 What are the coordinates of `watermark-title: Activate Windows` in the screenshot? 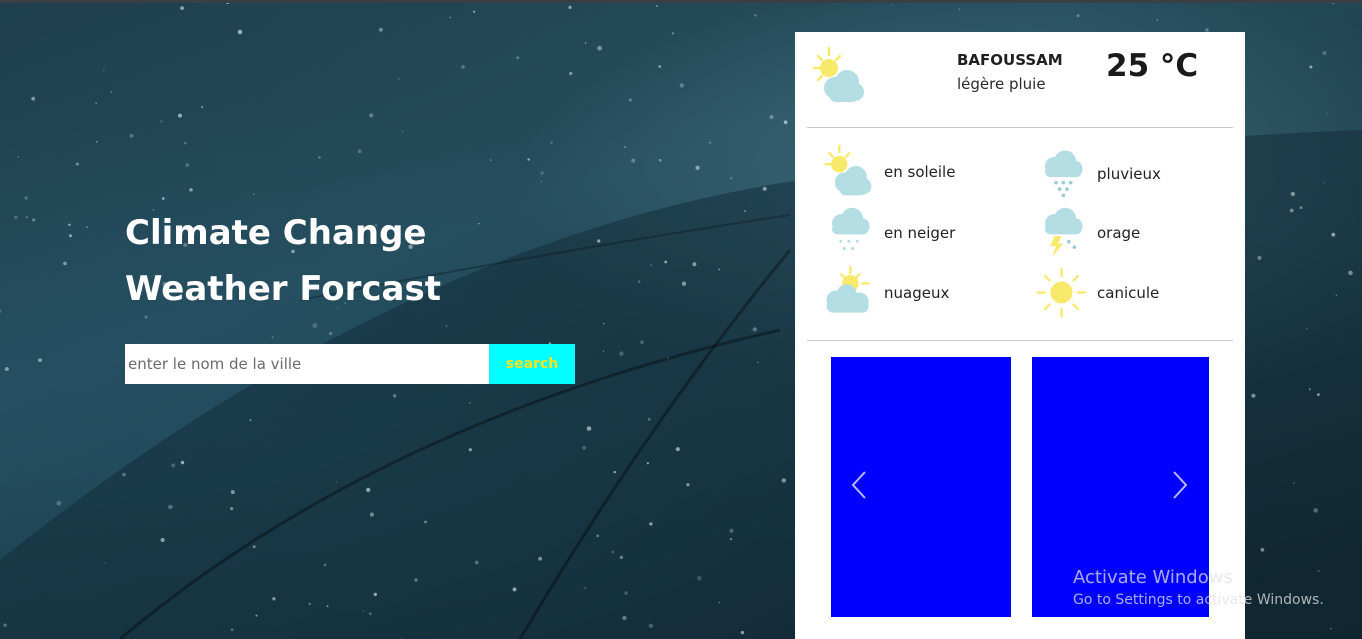 It's located at (1153, 577).